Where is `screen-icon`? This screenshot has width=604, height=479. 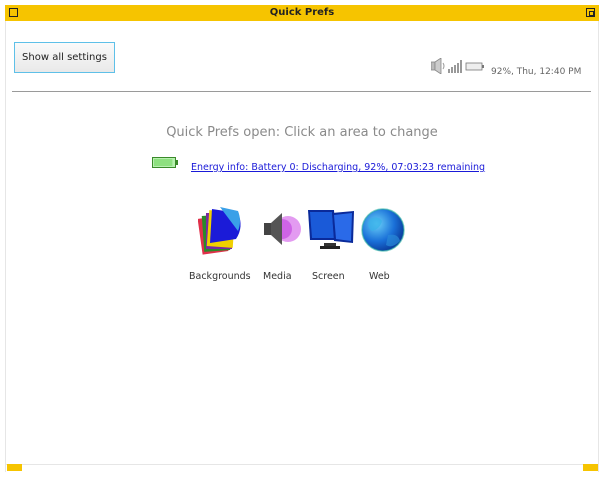 screen-icon is located at coordinates (331, 229).